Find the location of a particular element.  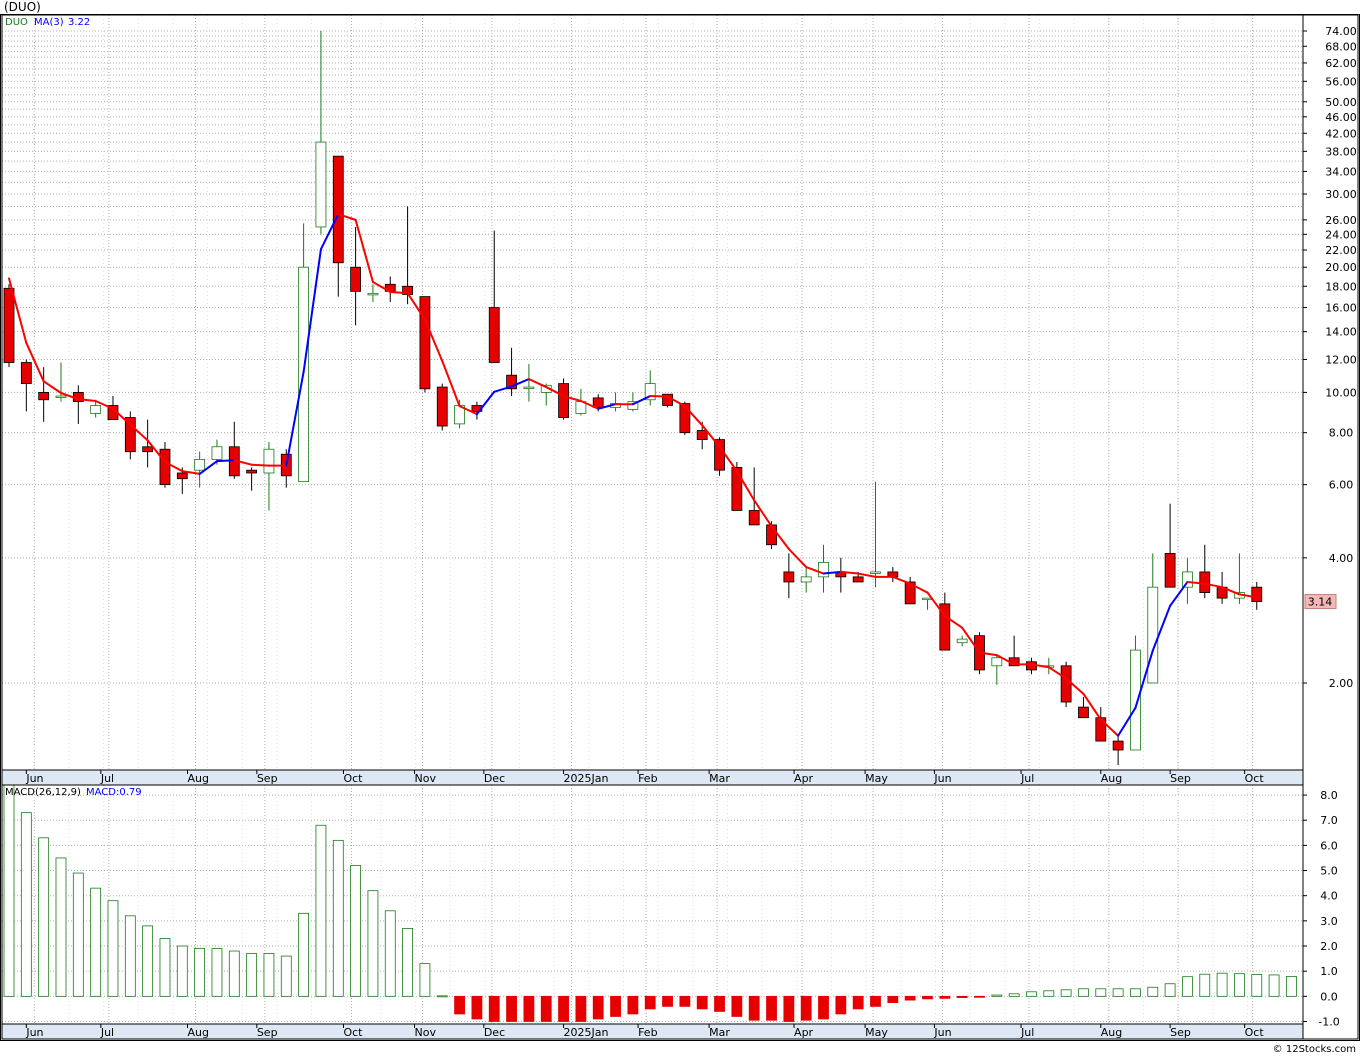

y-tick-label: 8.00 is located at coordinates (1341, 433).